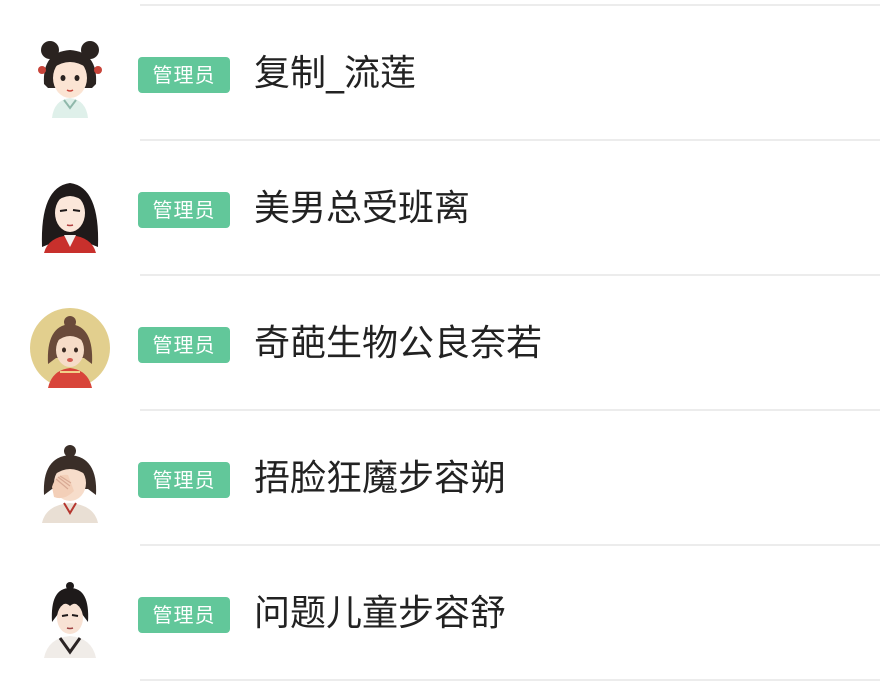 The width and height of the screenshot is (880, 688). What do you see at coordinates (362, 208) in the screenshot?
I see `member-name: 美男总受班离` at bounding box center [362, 208].